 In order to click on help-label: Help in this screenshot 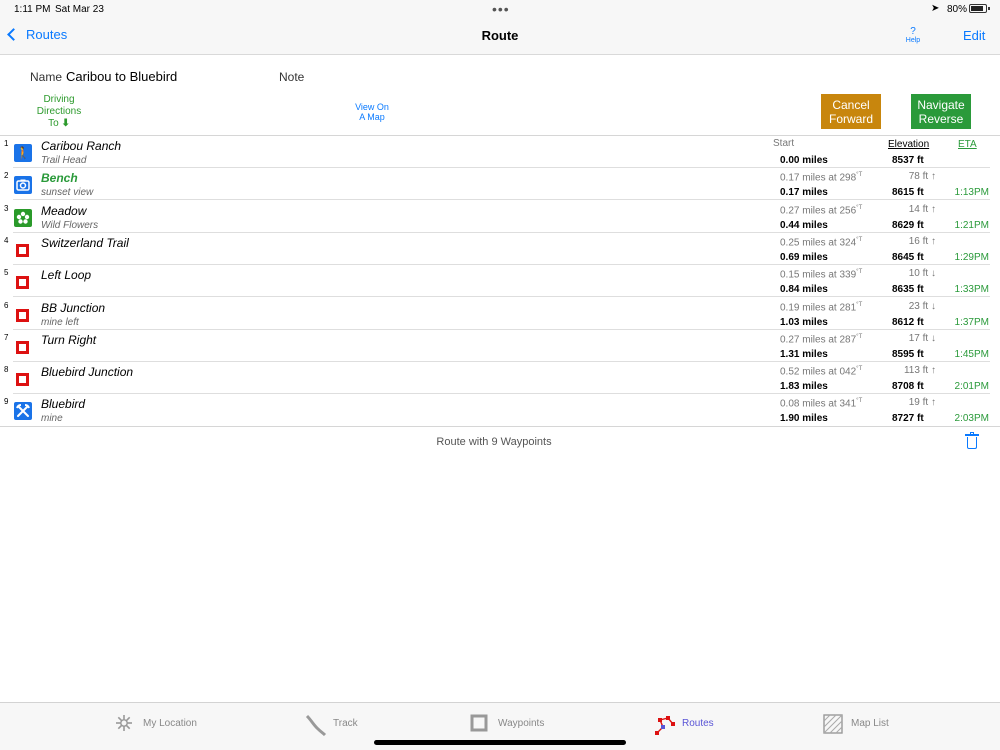, I will do `click(913, 40)`.